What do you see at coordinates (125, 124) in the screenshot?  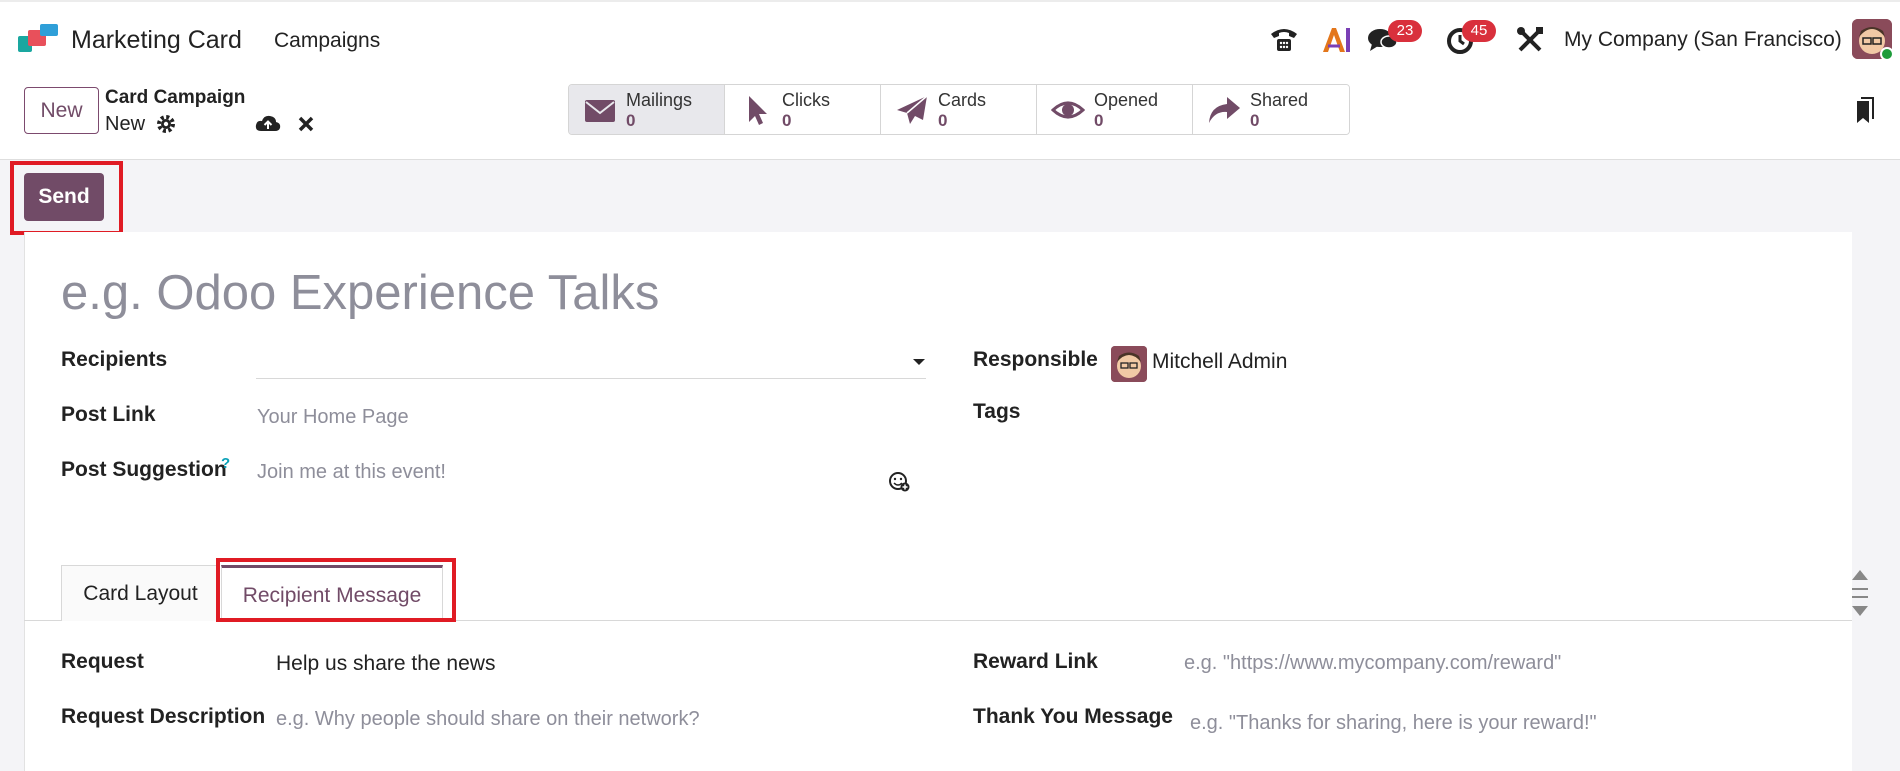 I see `breadcrumb-record: New` at bounding box center [125, 124].